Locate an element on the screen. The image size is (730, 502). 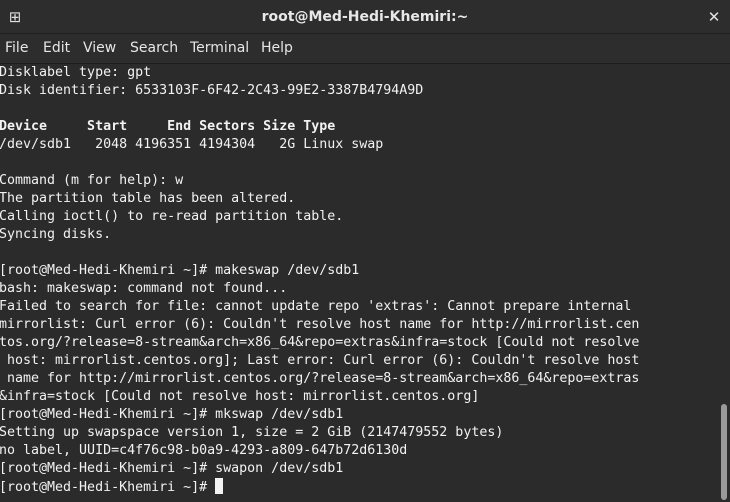
close-icon: ✕ is located at coordinates (714, 17).